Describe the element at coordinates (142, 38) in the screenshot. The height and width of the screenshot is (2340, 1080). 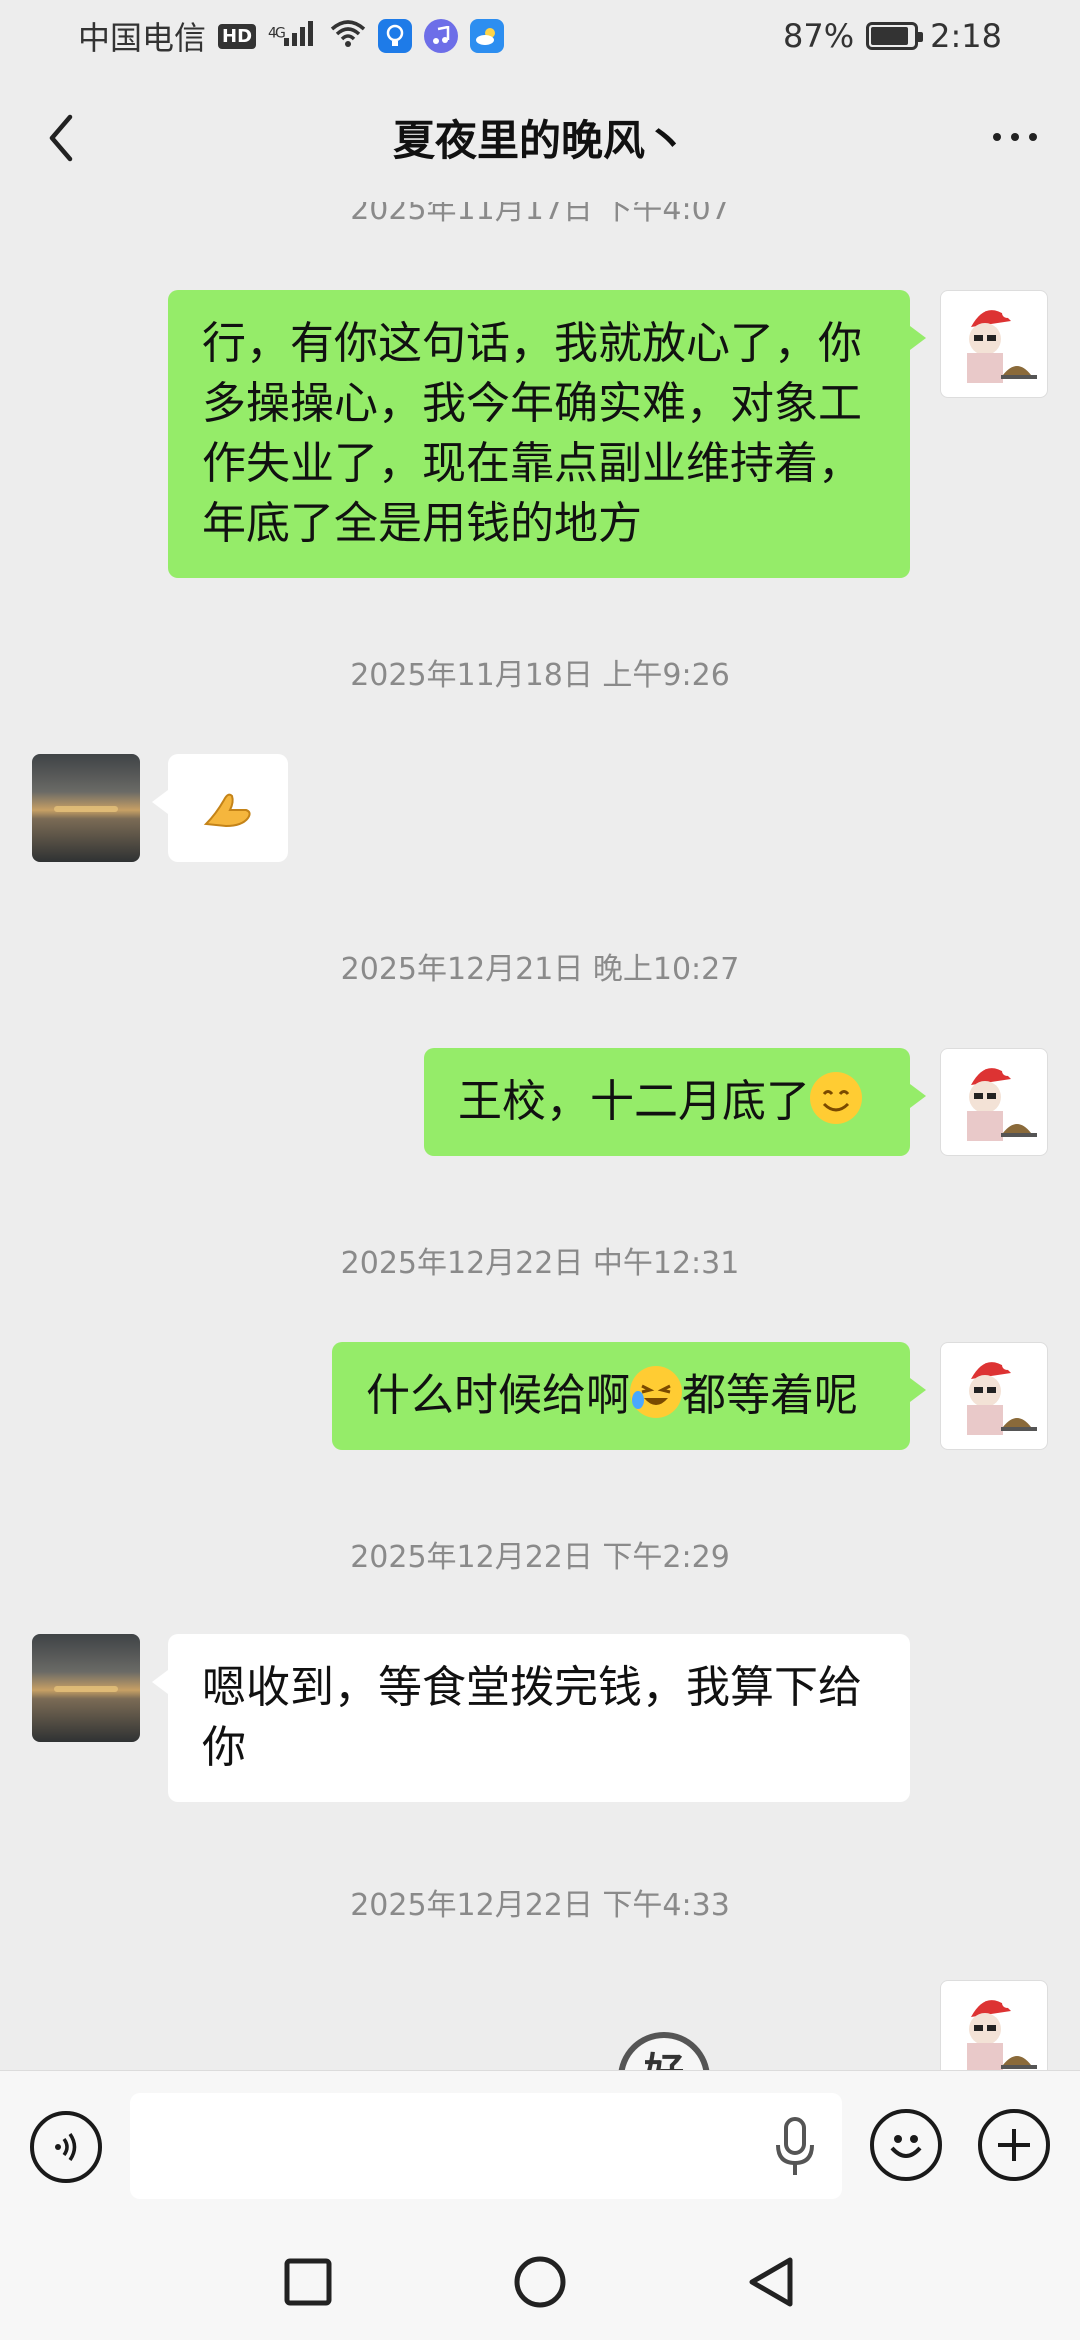
I see `carrier-label: 中国电信` at that location.